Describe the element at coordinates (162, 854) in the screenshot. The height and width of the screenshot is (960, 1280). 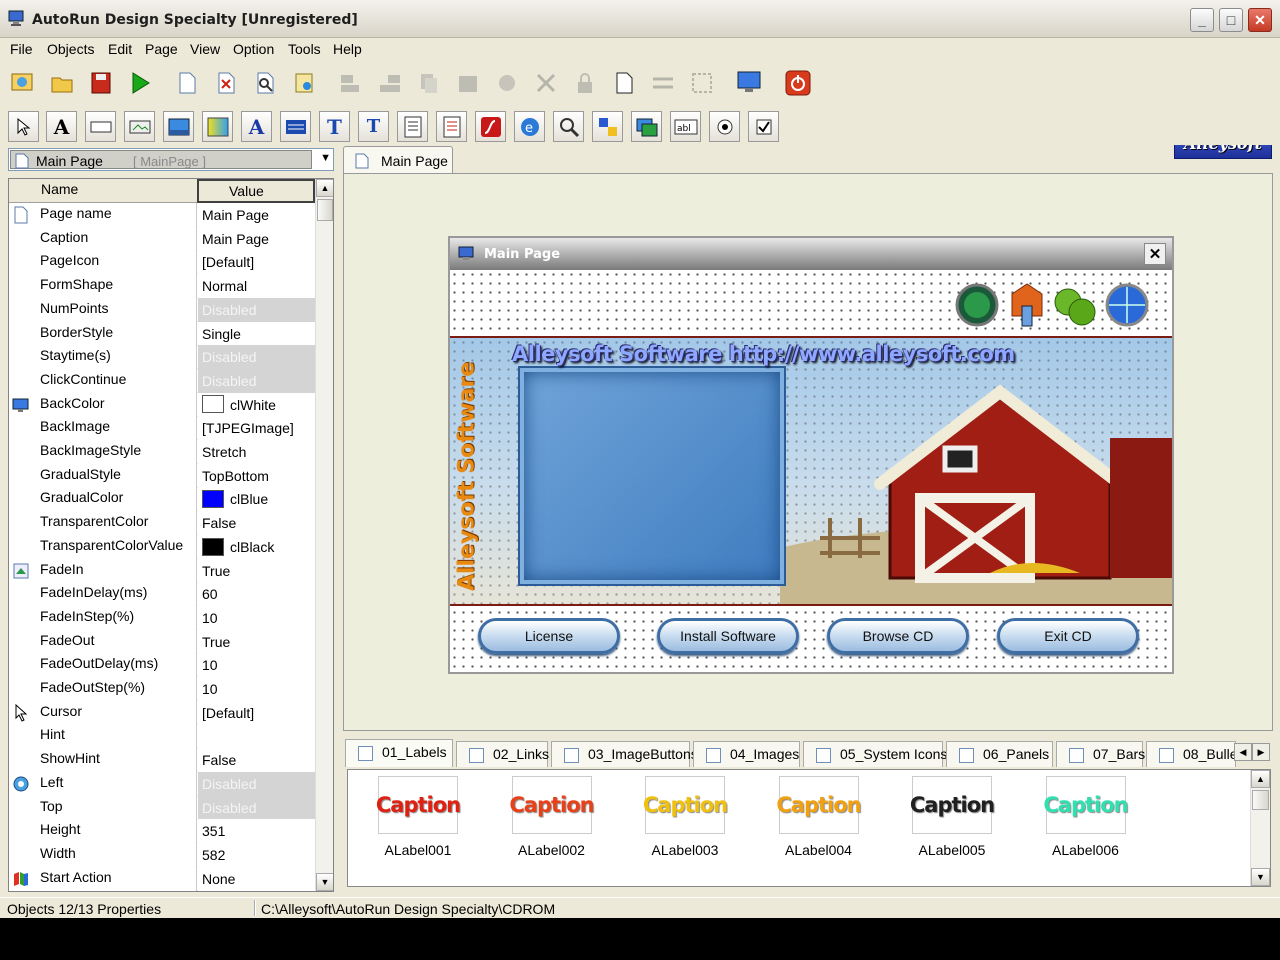
I see `property-row: Width 582` at that location.